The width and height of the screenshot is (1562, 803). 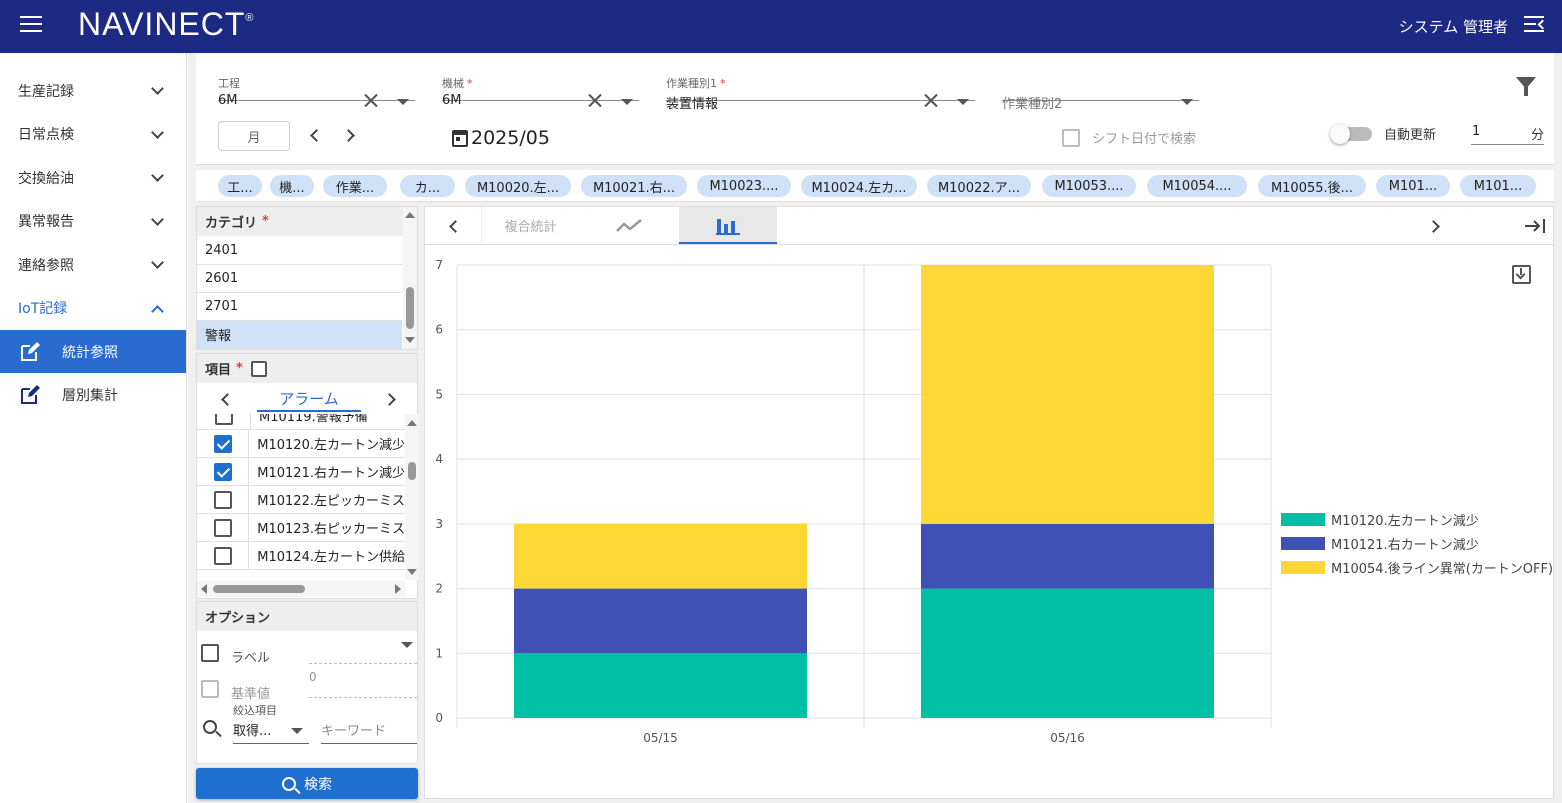 What do you see at coordinates (363, 651) in the screenshot?
I see `label-option-select` at bounding box center [363, 651].